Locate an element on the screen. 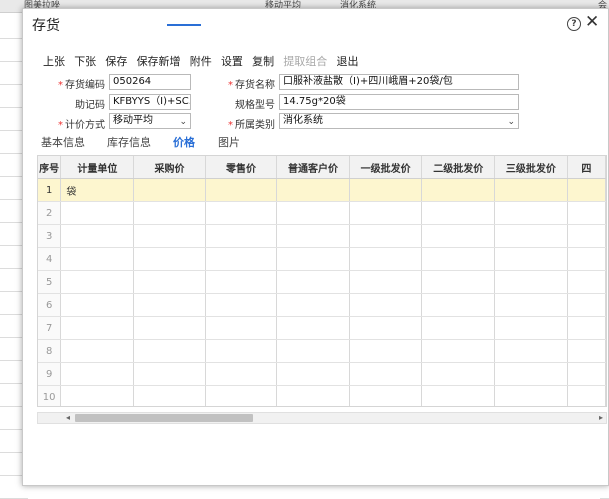 The height and width of the screenshot is (499, 609). table-row: 3 is located at coordinates (322, 236).